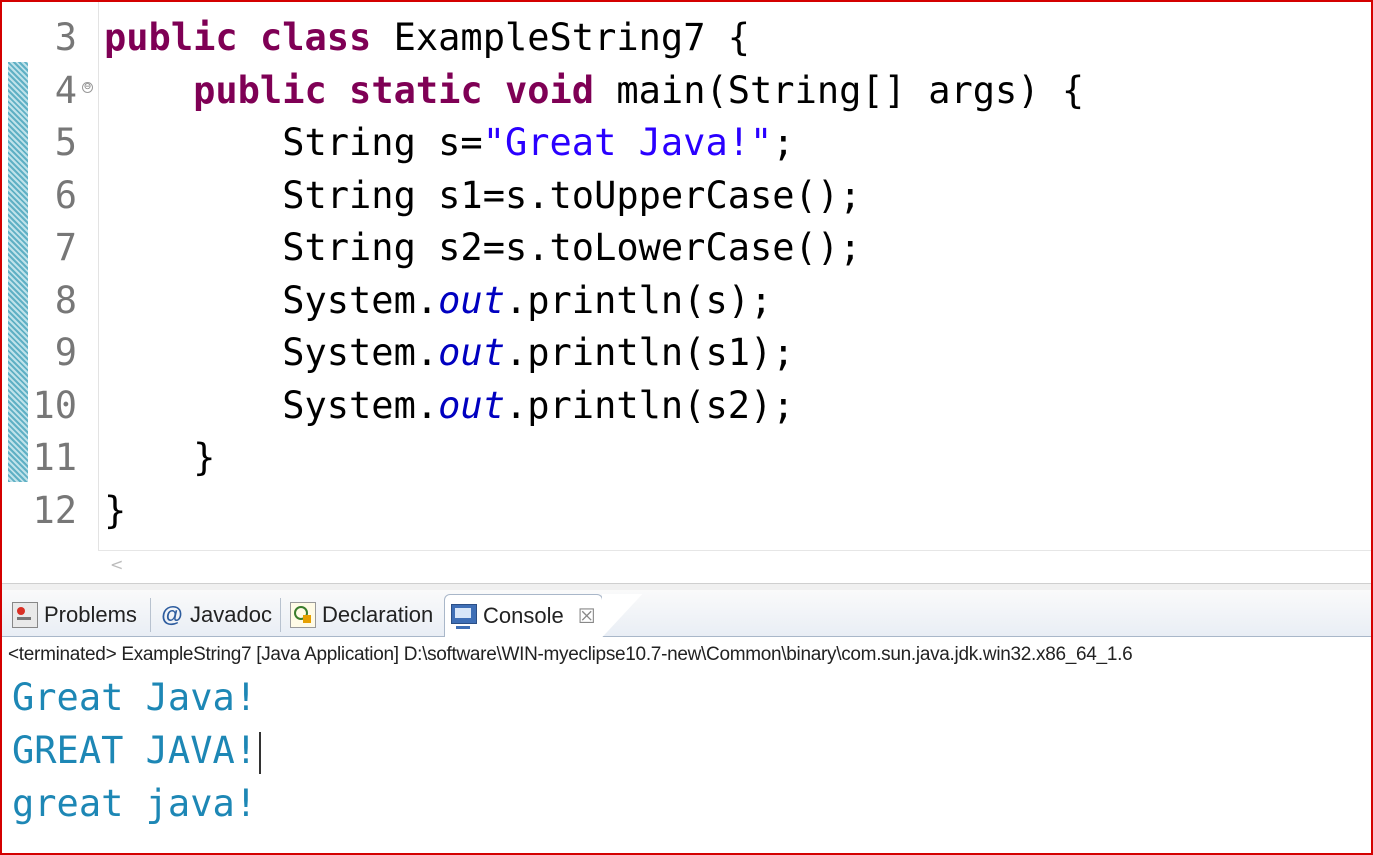  I want to click on code-text: String s="Great Java!";, so click(449, 143).